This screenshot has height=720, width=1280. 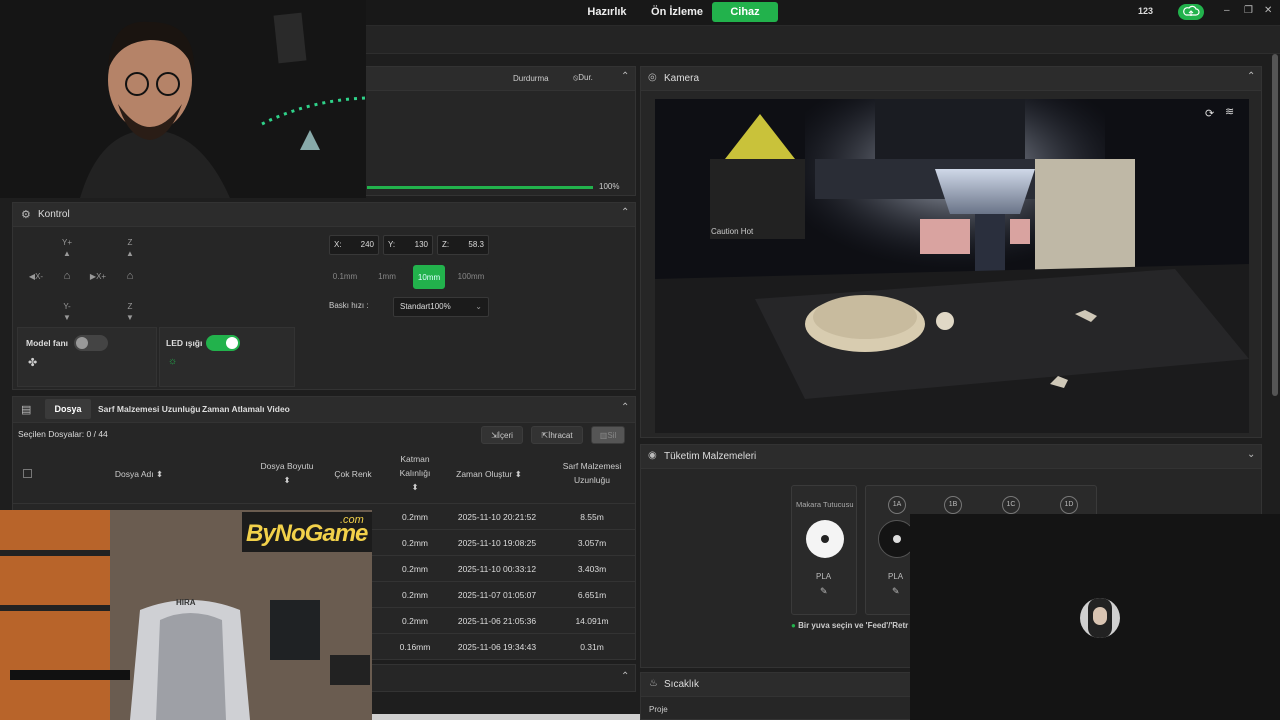 I want to click on import-label: İçeri, so click(x=505, y=435).